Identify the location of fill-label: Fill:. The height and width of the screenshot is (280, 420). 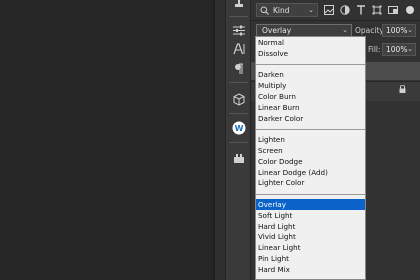
(374, 49).